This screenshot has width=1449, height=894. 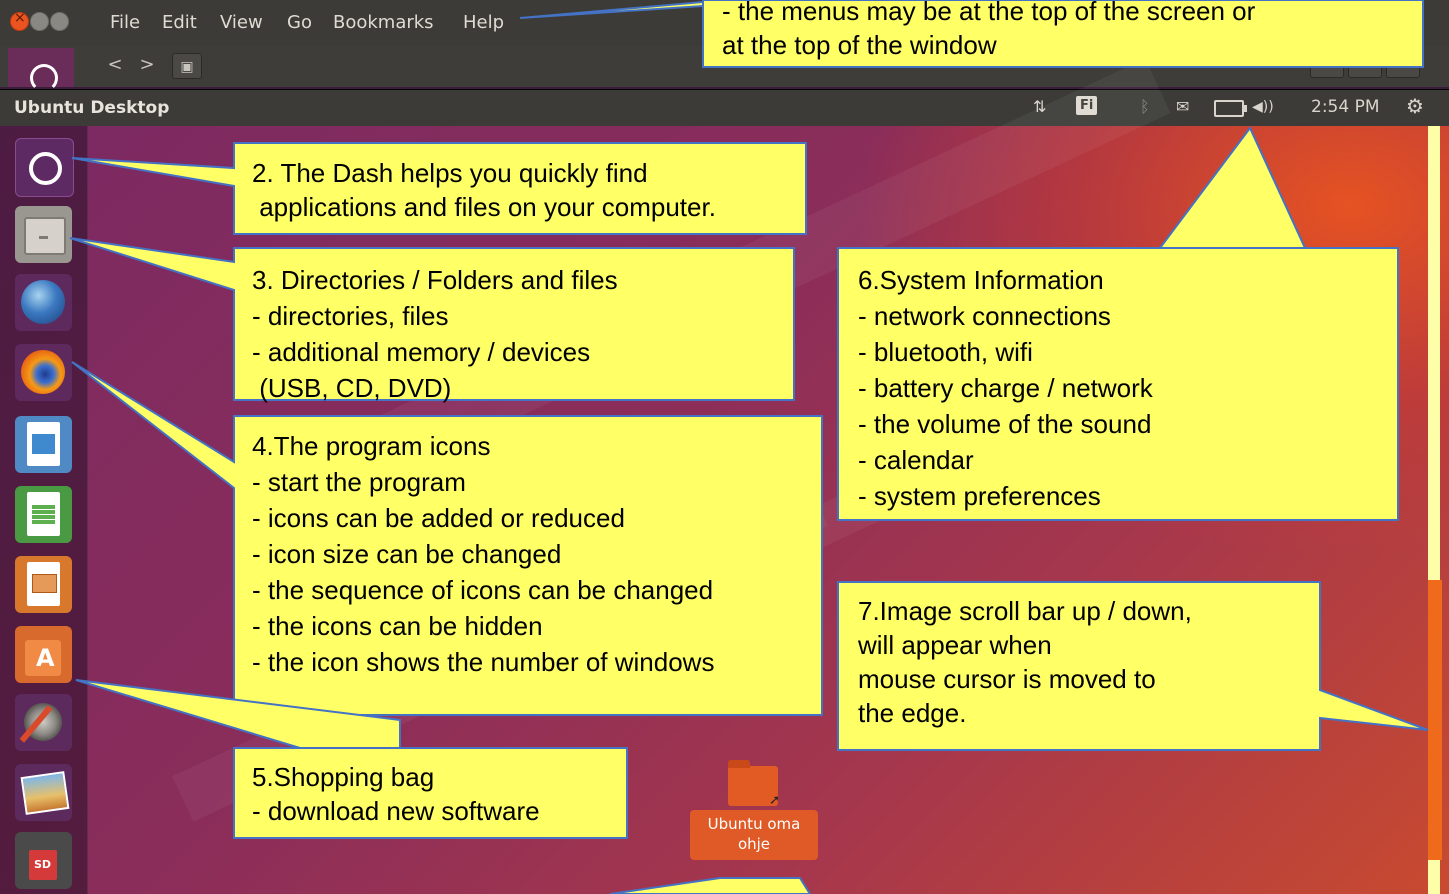 I want to click on callout-folders-line4: (USB, CD, DVD), so click(x=352, y=388).